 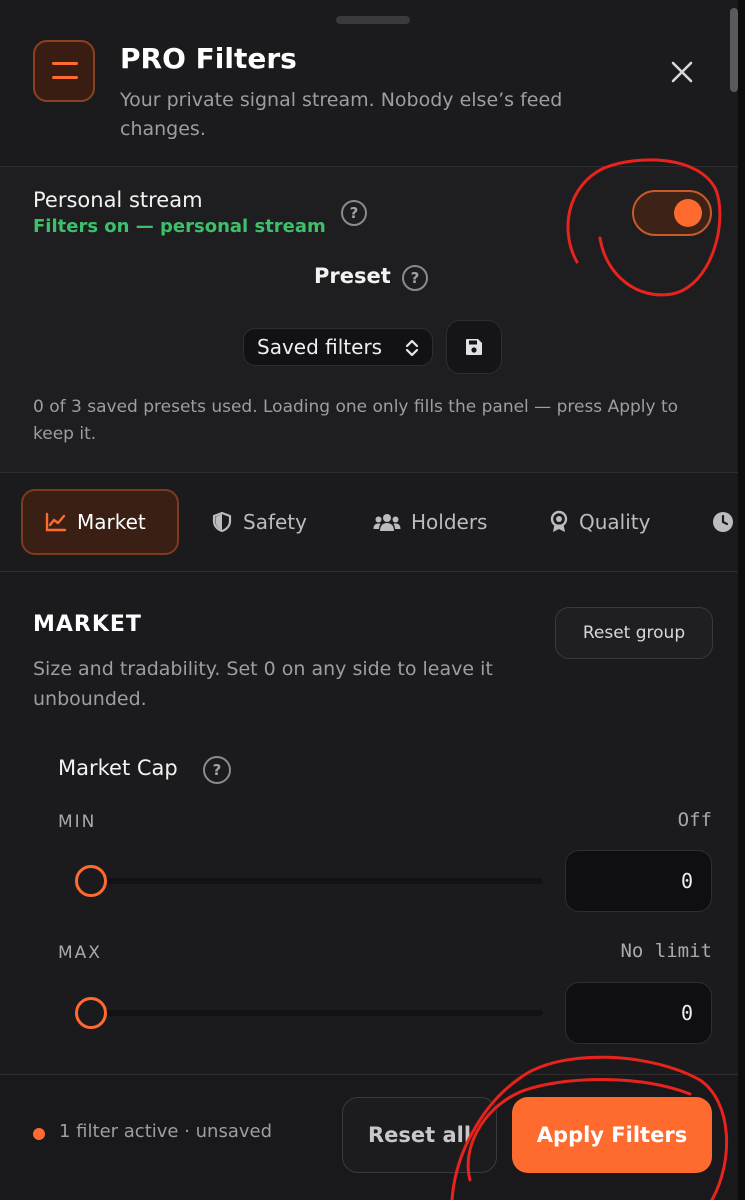 What do you see at coordinates (694, 820) in the screenshot?
I see `min-value-text: Off` at bounding box center [694, 820].